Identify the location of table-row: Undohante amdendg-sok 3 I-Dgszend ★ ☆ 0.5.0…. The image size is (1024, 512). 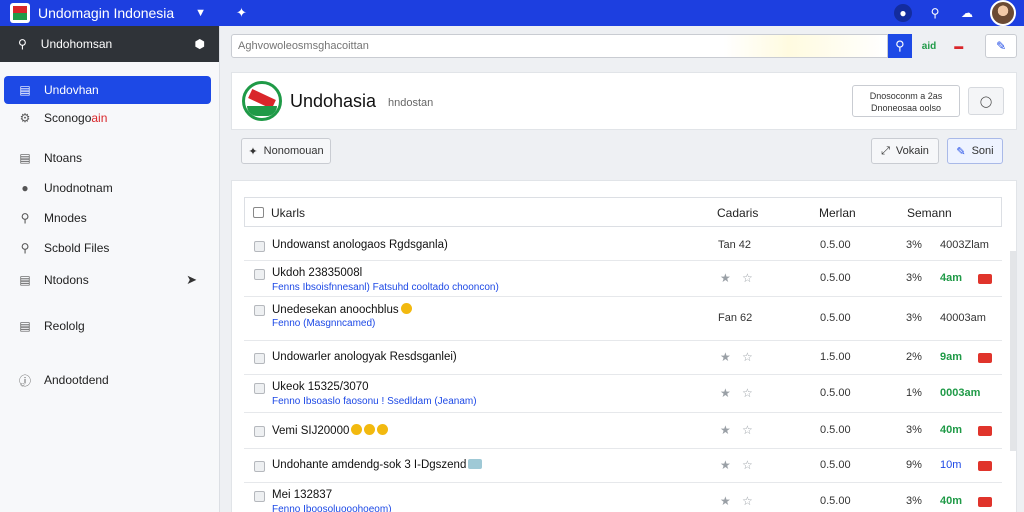
(623, 466).